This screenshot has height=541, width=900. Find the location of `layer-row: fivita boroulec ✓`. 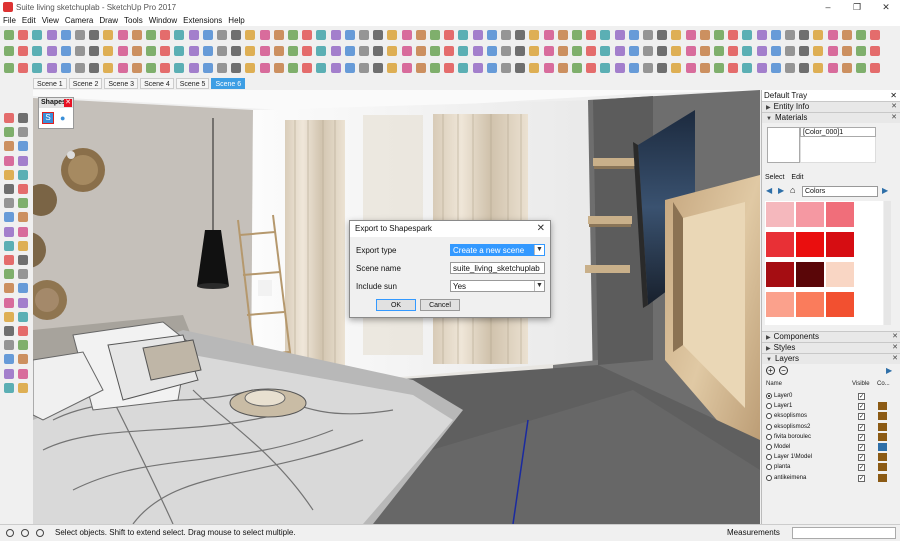

layer-row: fivita boroulec ✓ is located at coordinates (831, 437).